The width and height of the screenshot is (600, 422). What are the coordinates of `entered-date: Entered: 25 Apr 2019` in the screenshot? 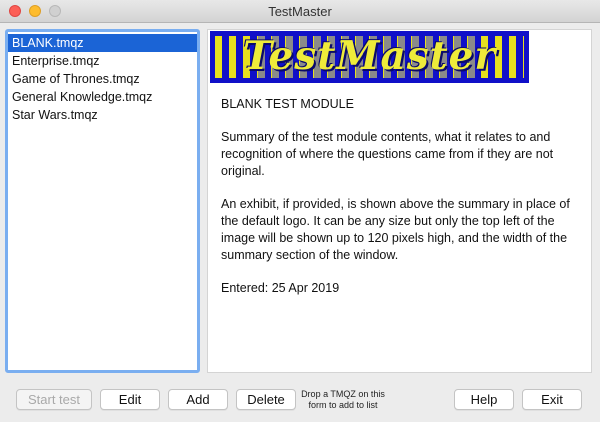 It's located at (280, 288).